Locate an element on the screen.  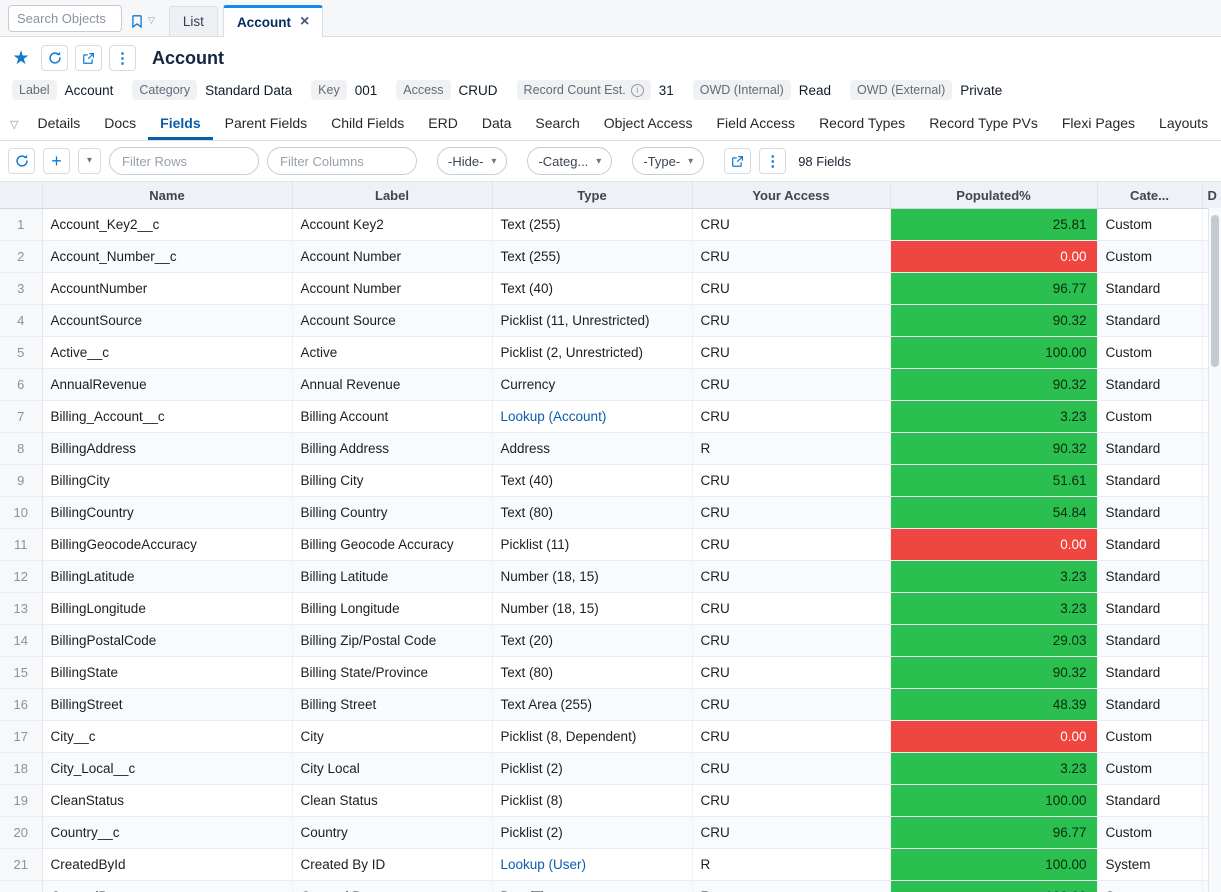
tab-record-types: Record Types is located at coordinates (862, 124).